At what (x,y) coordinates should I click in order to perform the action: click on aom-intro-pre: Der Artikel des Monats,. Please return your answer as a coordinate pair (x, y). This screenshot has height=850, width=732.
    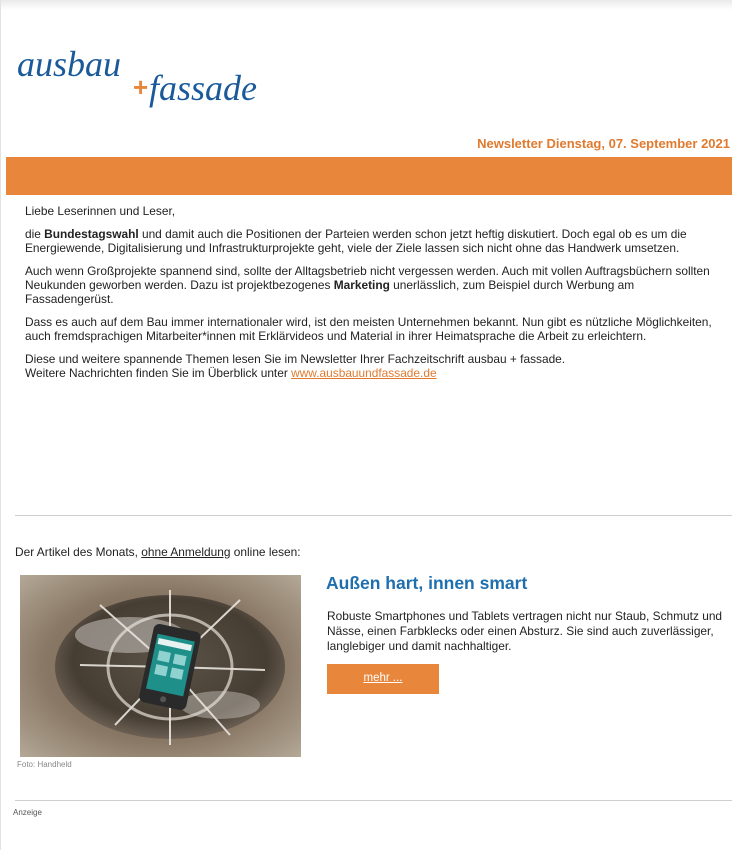
    Looking at the image, I should click on (78, 552).